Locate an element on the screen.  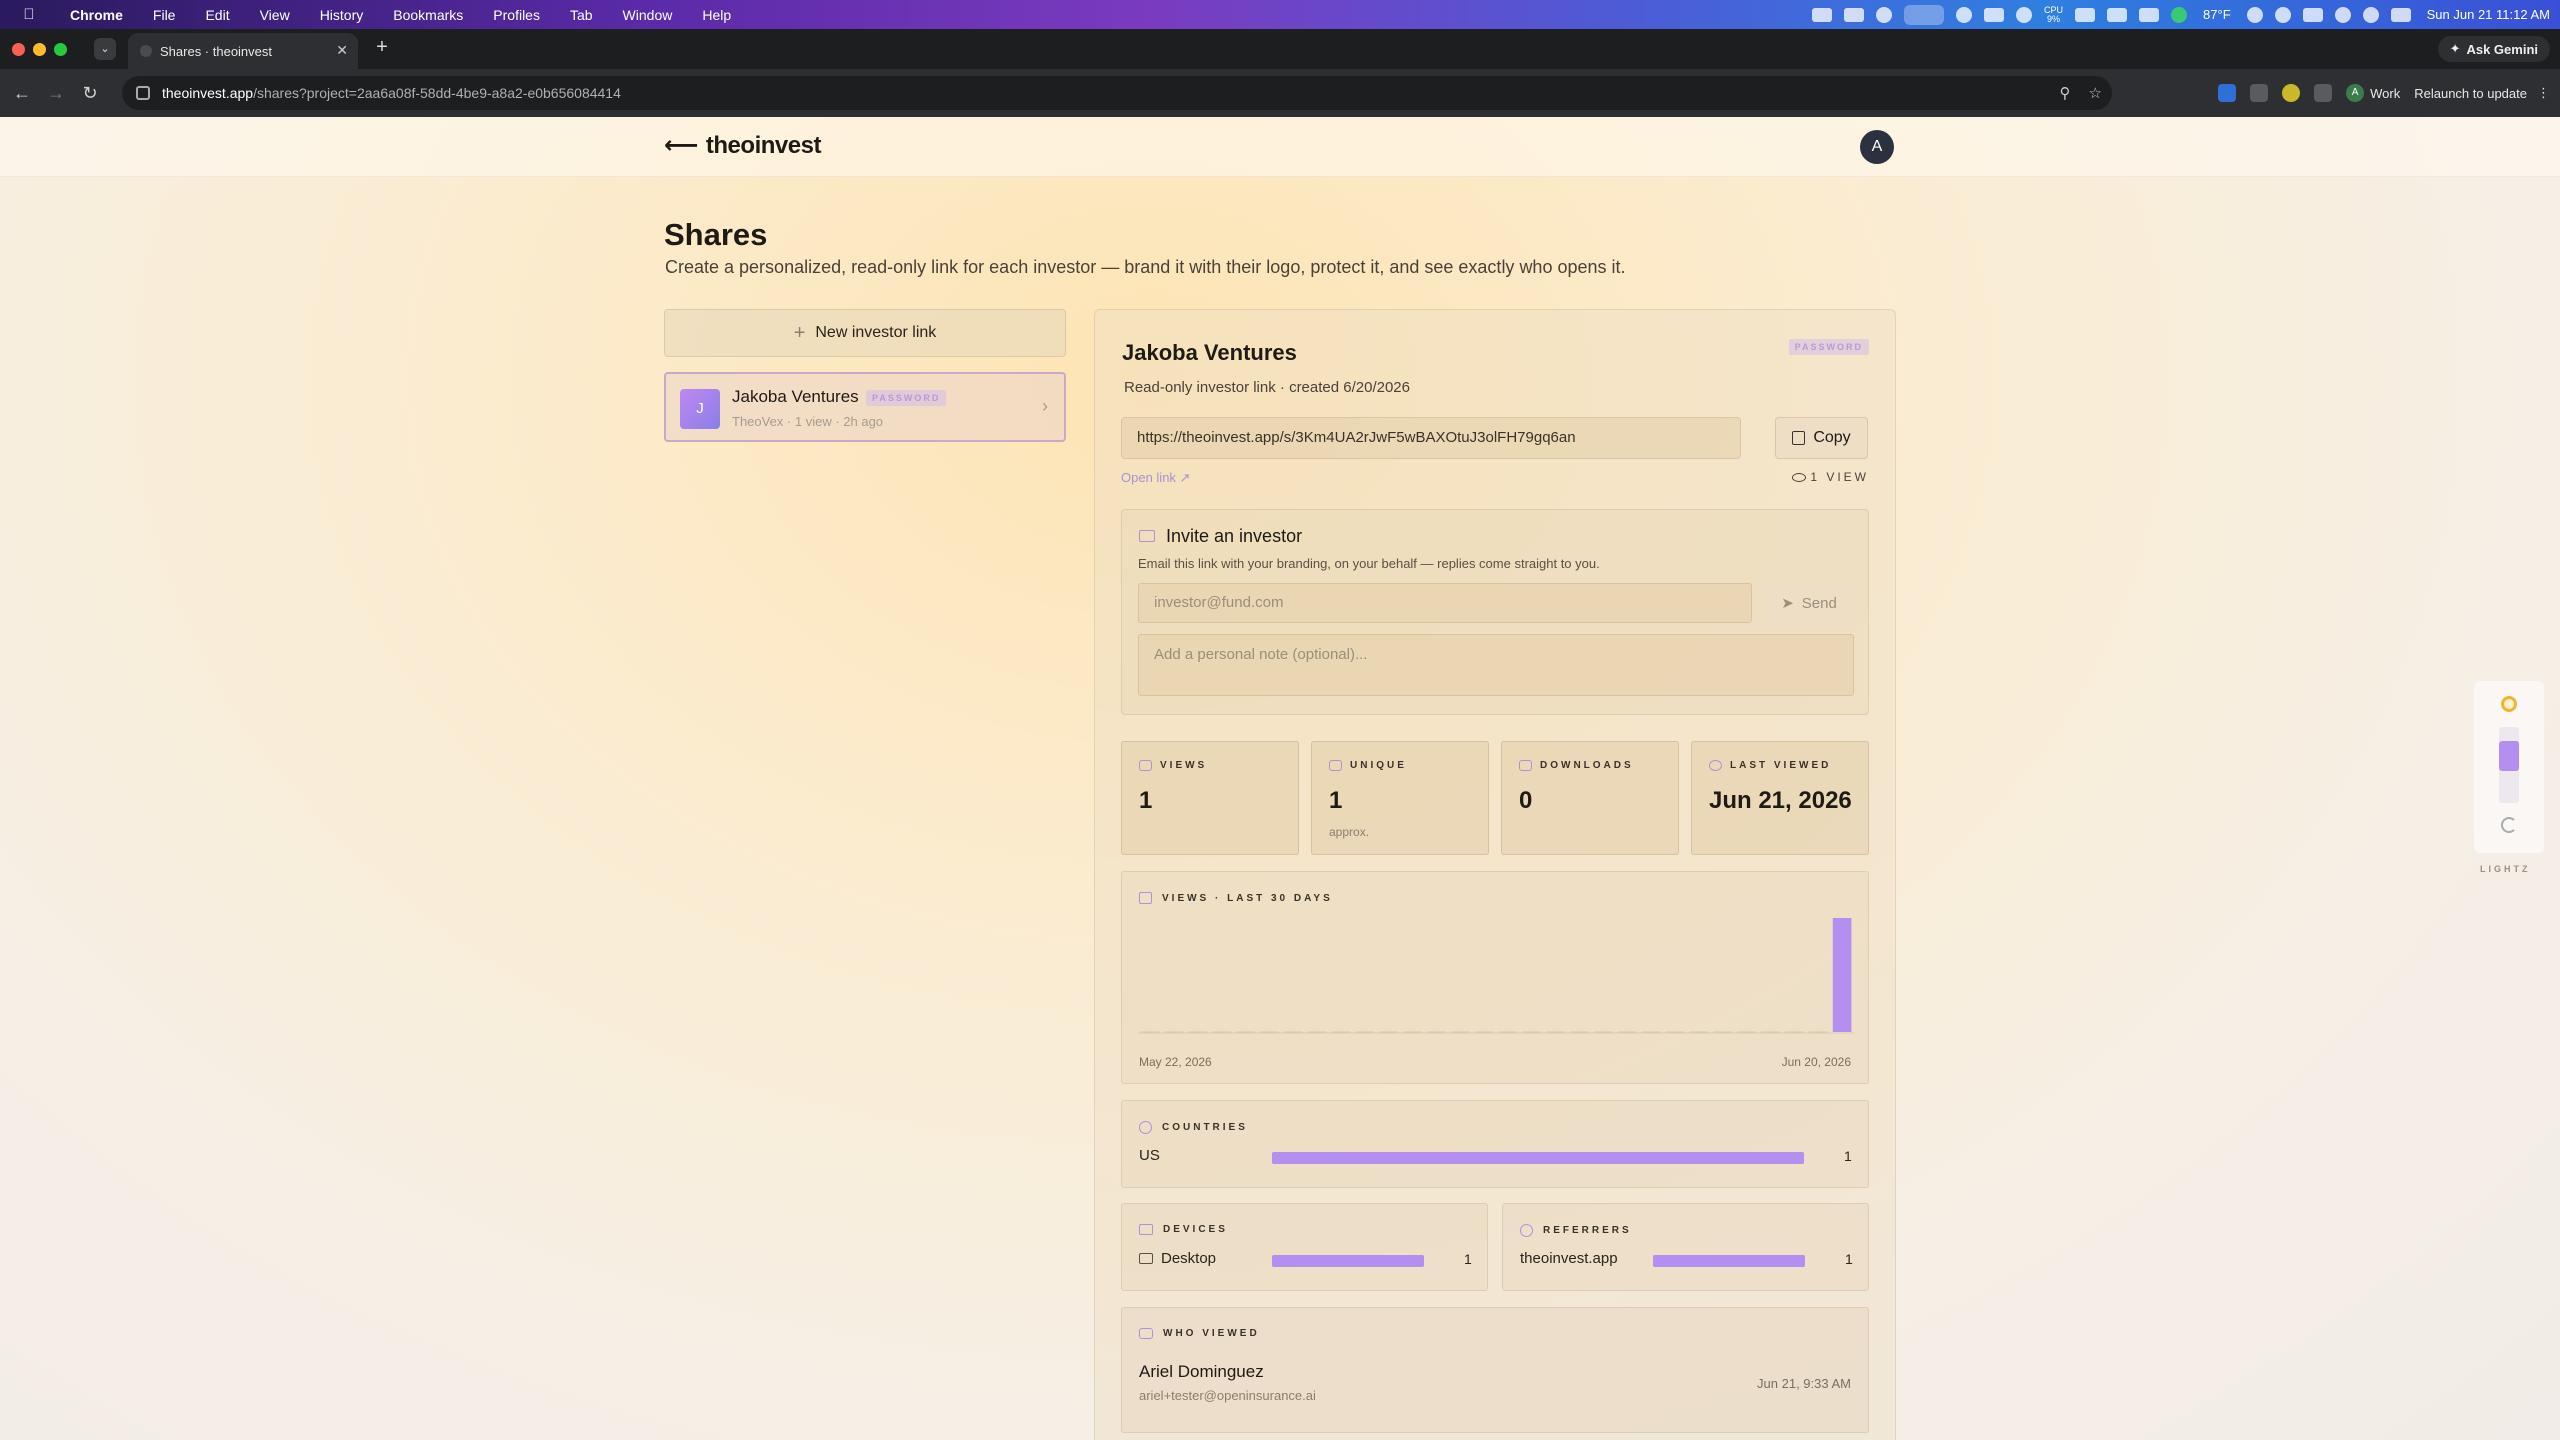
brightness-slider-thumb is located at coordinates (2509, 755).